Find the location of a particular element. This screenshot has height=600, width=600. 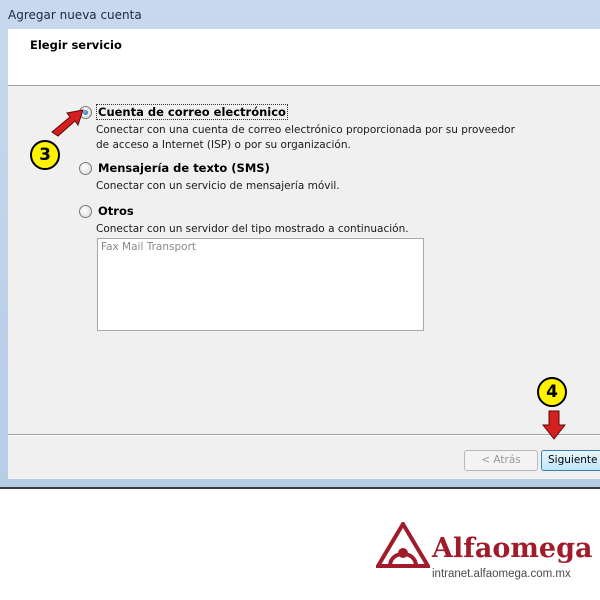

radio-other is located at coordinates (85, 211).